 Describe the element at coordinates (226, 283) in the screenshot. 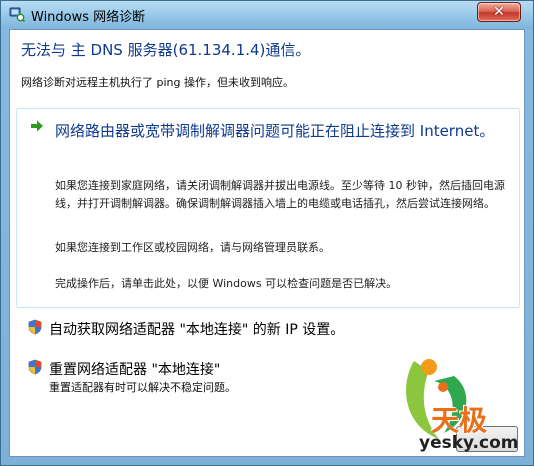

I see `solution-detail-recheck: 完成操作后，请单击此处，以便 Windows 可以检查问题是否已解决。` at that location.